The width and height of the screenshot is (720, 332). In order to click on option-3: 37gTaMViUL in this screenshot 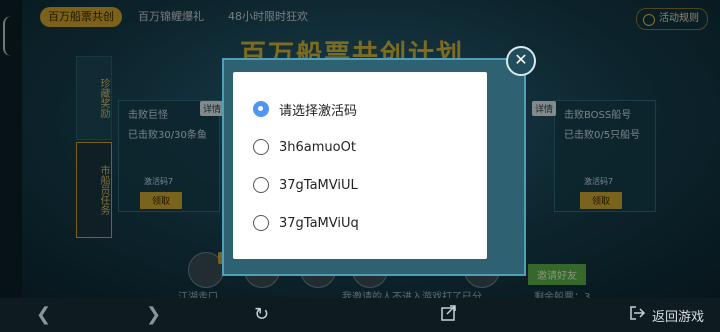, I will do `click(305, 185)`.